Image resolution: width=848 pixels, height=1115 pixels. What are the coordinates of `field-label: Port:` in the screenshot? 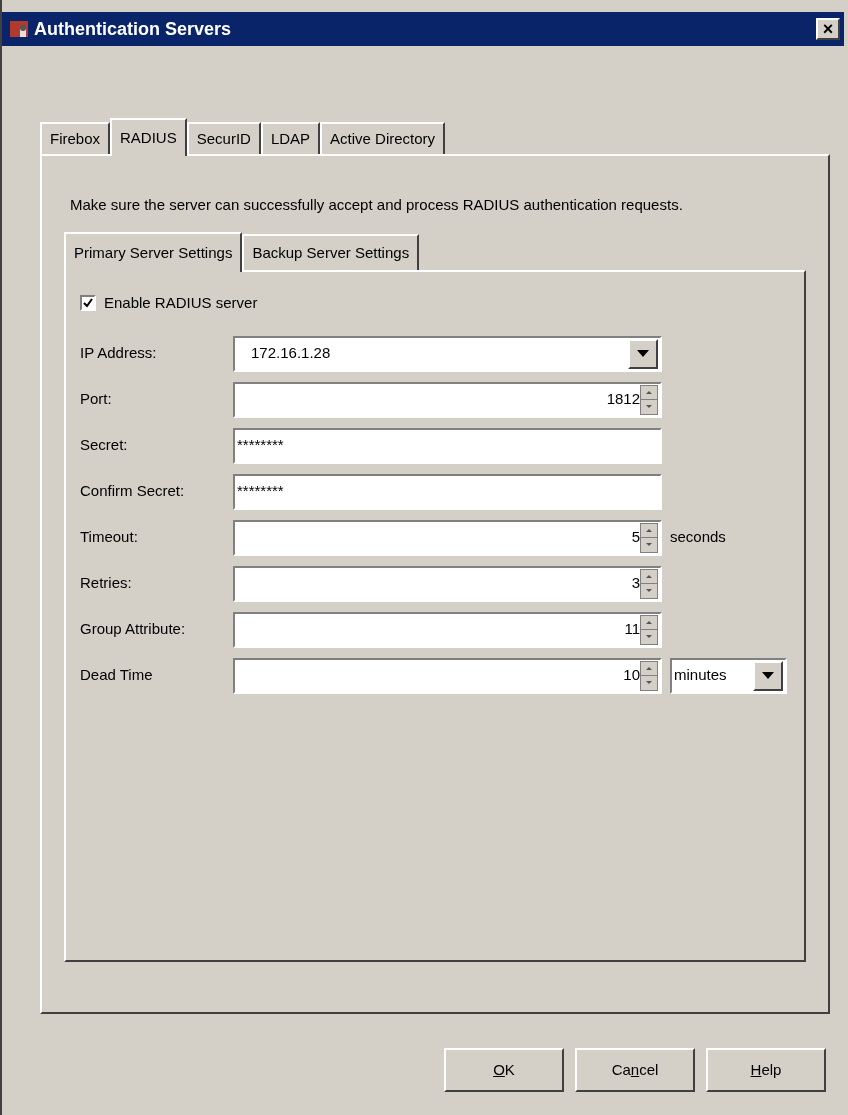 It's located at (96, 399).